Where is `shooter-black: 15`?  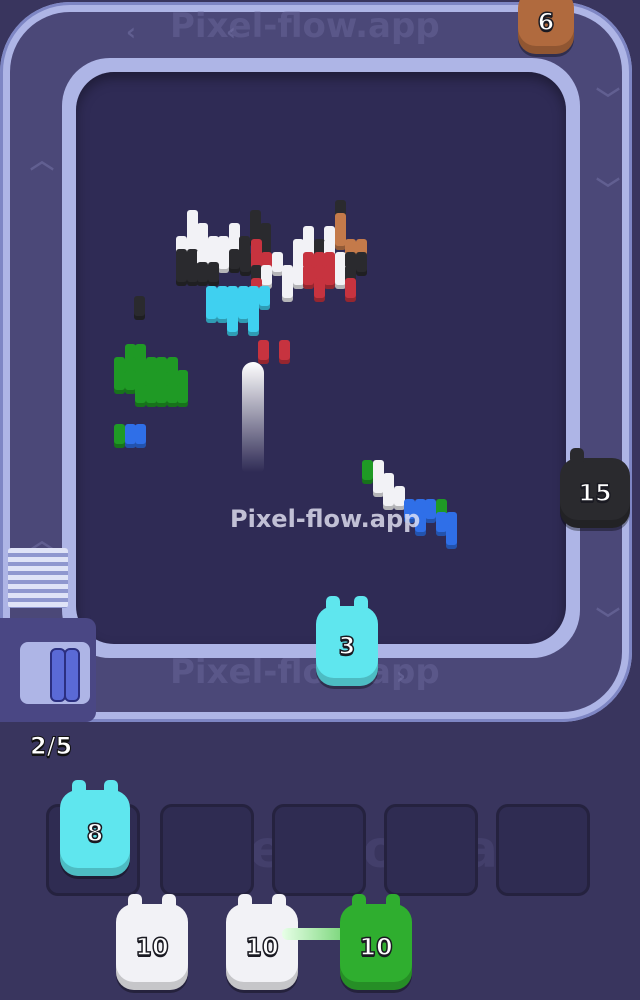
shooter-black: 15 is located at coordinates (595, 488).